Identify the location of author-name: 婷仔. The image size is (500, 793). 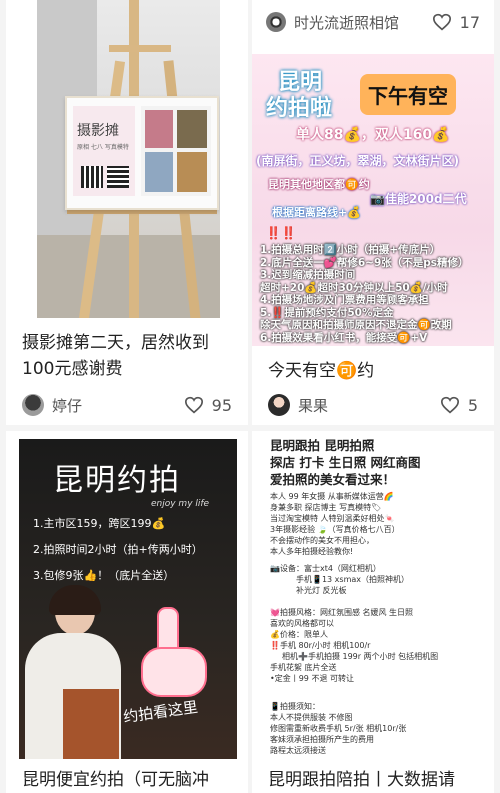
(118, 405).